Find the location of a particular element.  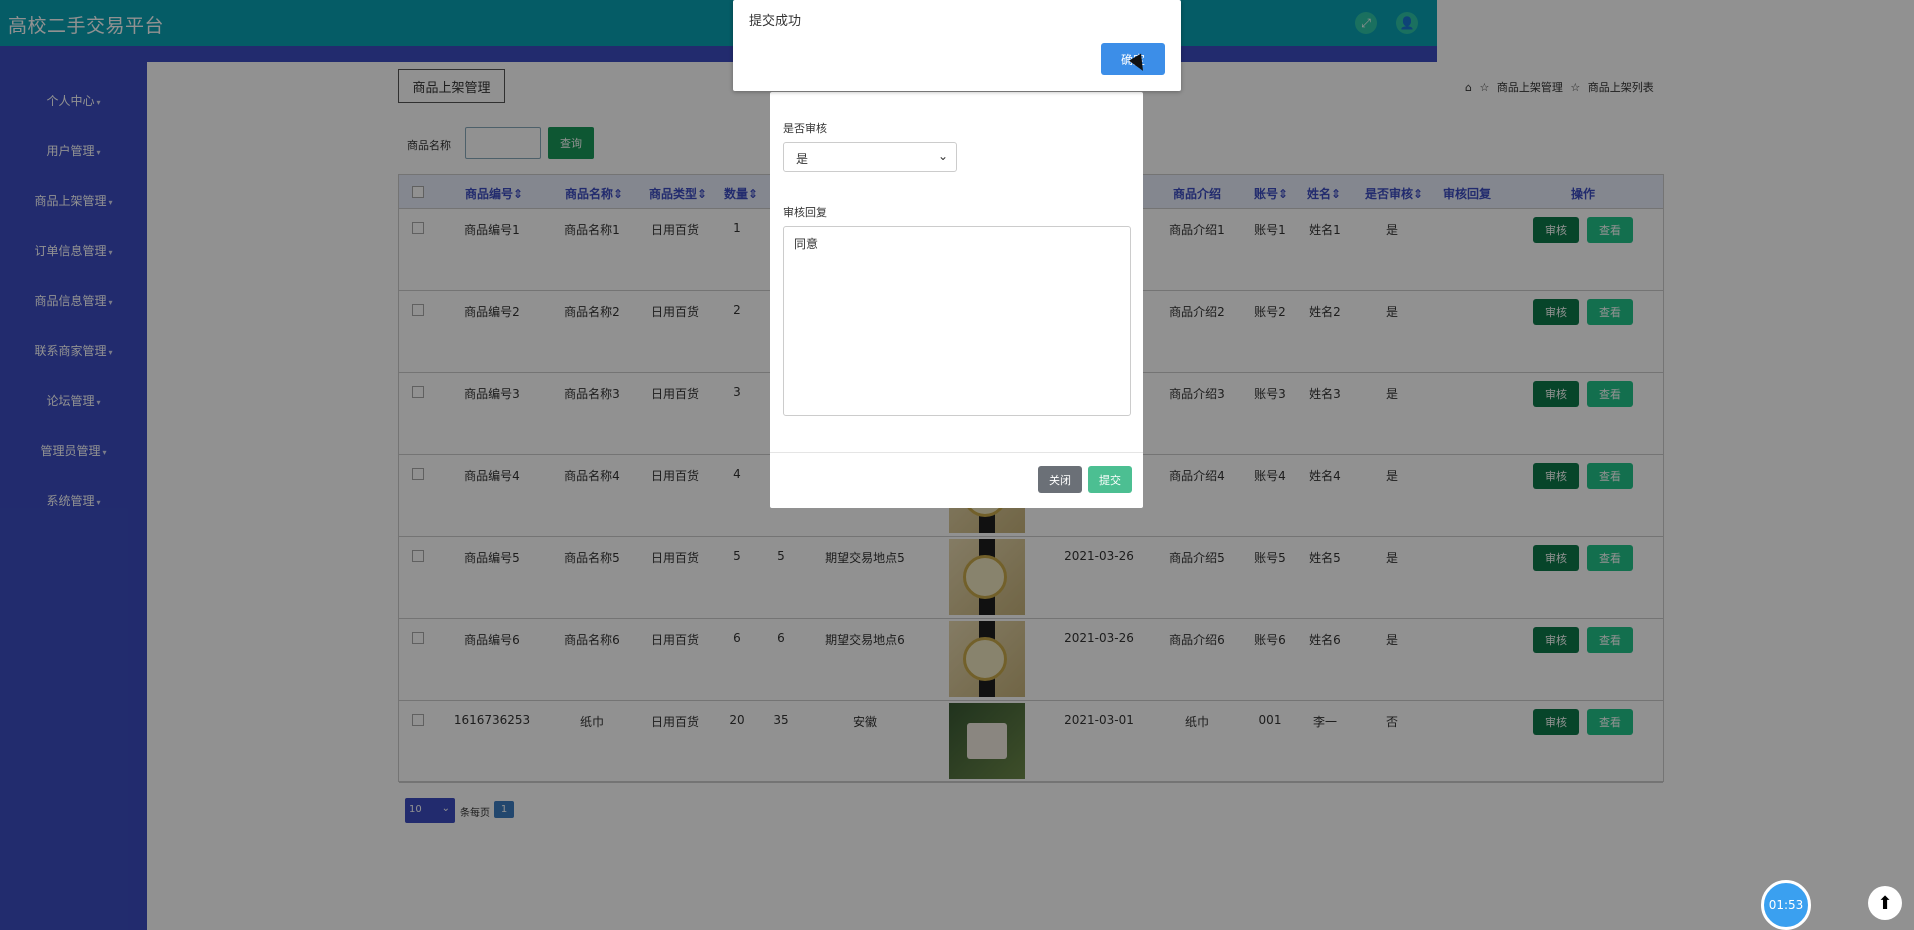

review-modal: 是否审核 是 ⌄ 审核回复 同意 关闭 提交 is located at coordinates (956, 300).